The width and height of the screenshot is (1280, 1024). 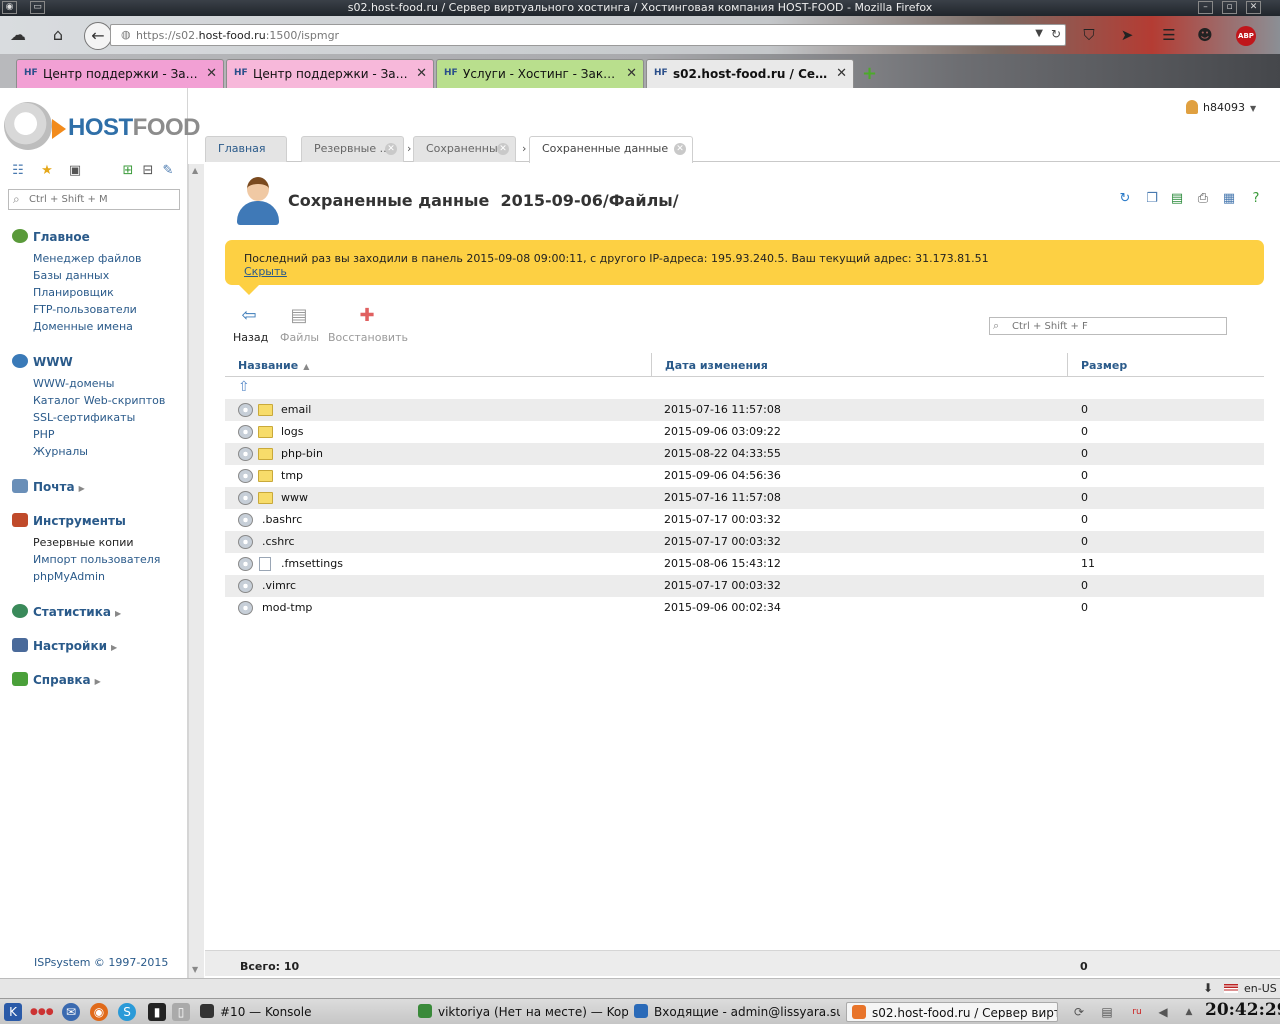 What do you see at coordinates (1177, 199) in the screenshot?
I see `excel-export-icon: ▤` at bounding box center [1177, 199].